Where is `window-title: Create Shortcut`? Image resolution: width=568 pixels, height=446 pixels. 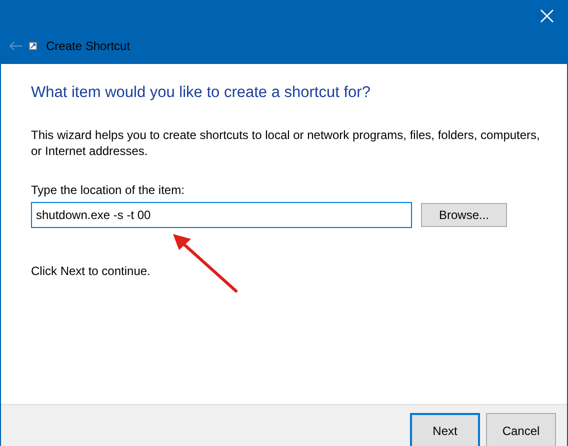 window-title: Create Shortcut is located at coordinates (88, 46).